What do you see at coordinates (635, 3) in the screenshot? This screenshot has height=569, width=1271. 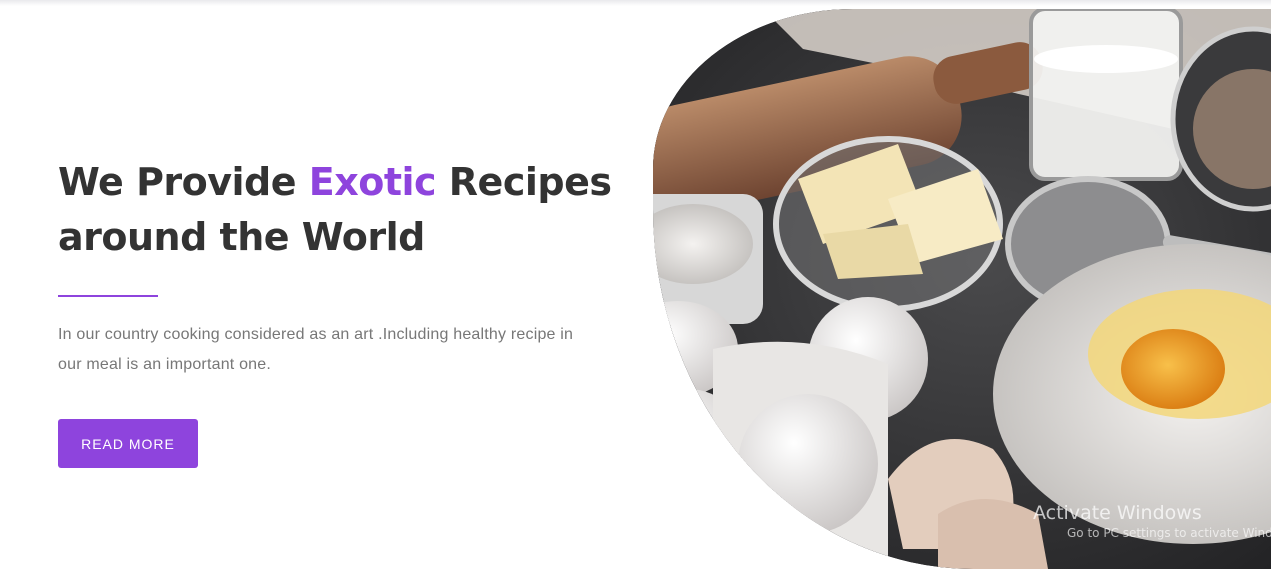 I see `header-shadow` at bounding box center [635, 3].